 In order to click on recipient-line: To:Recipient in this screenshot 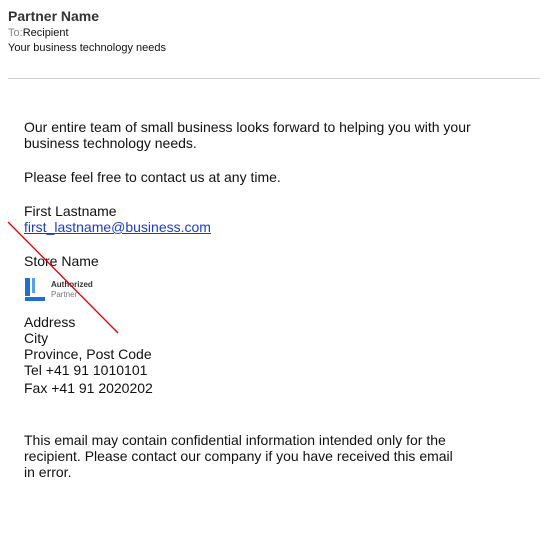, I will do `click(278, 33)`.